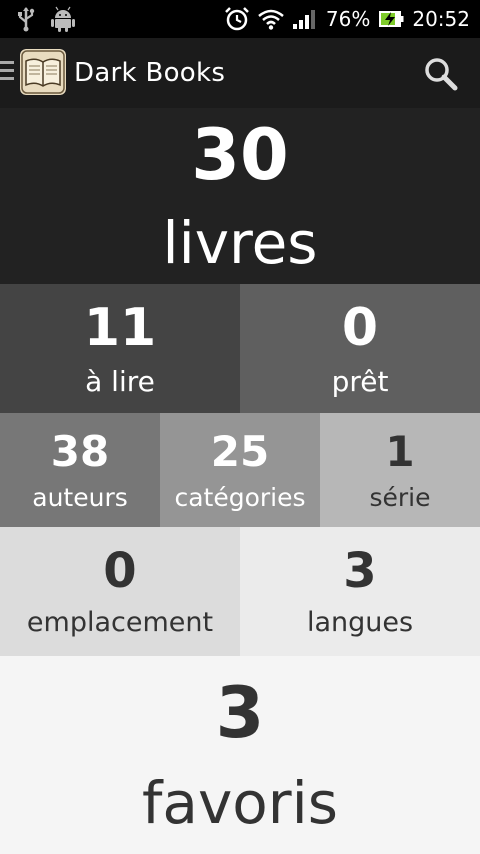  Describe the element at coordinates (240, 497) in the screenshot. I see `categories-label: catégories` at that location.